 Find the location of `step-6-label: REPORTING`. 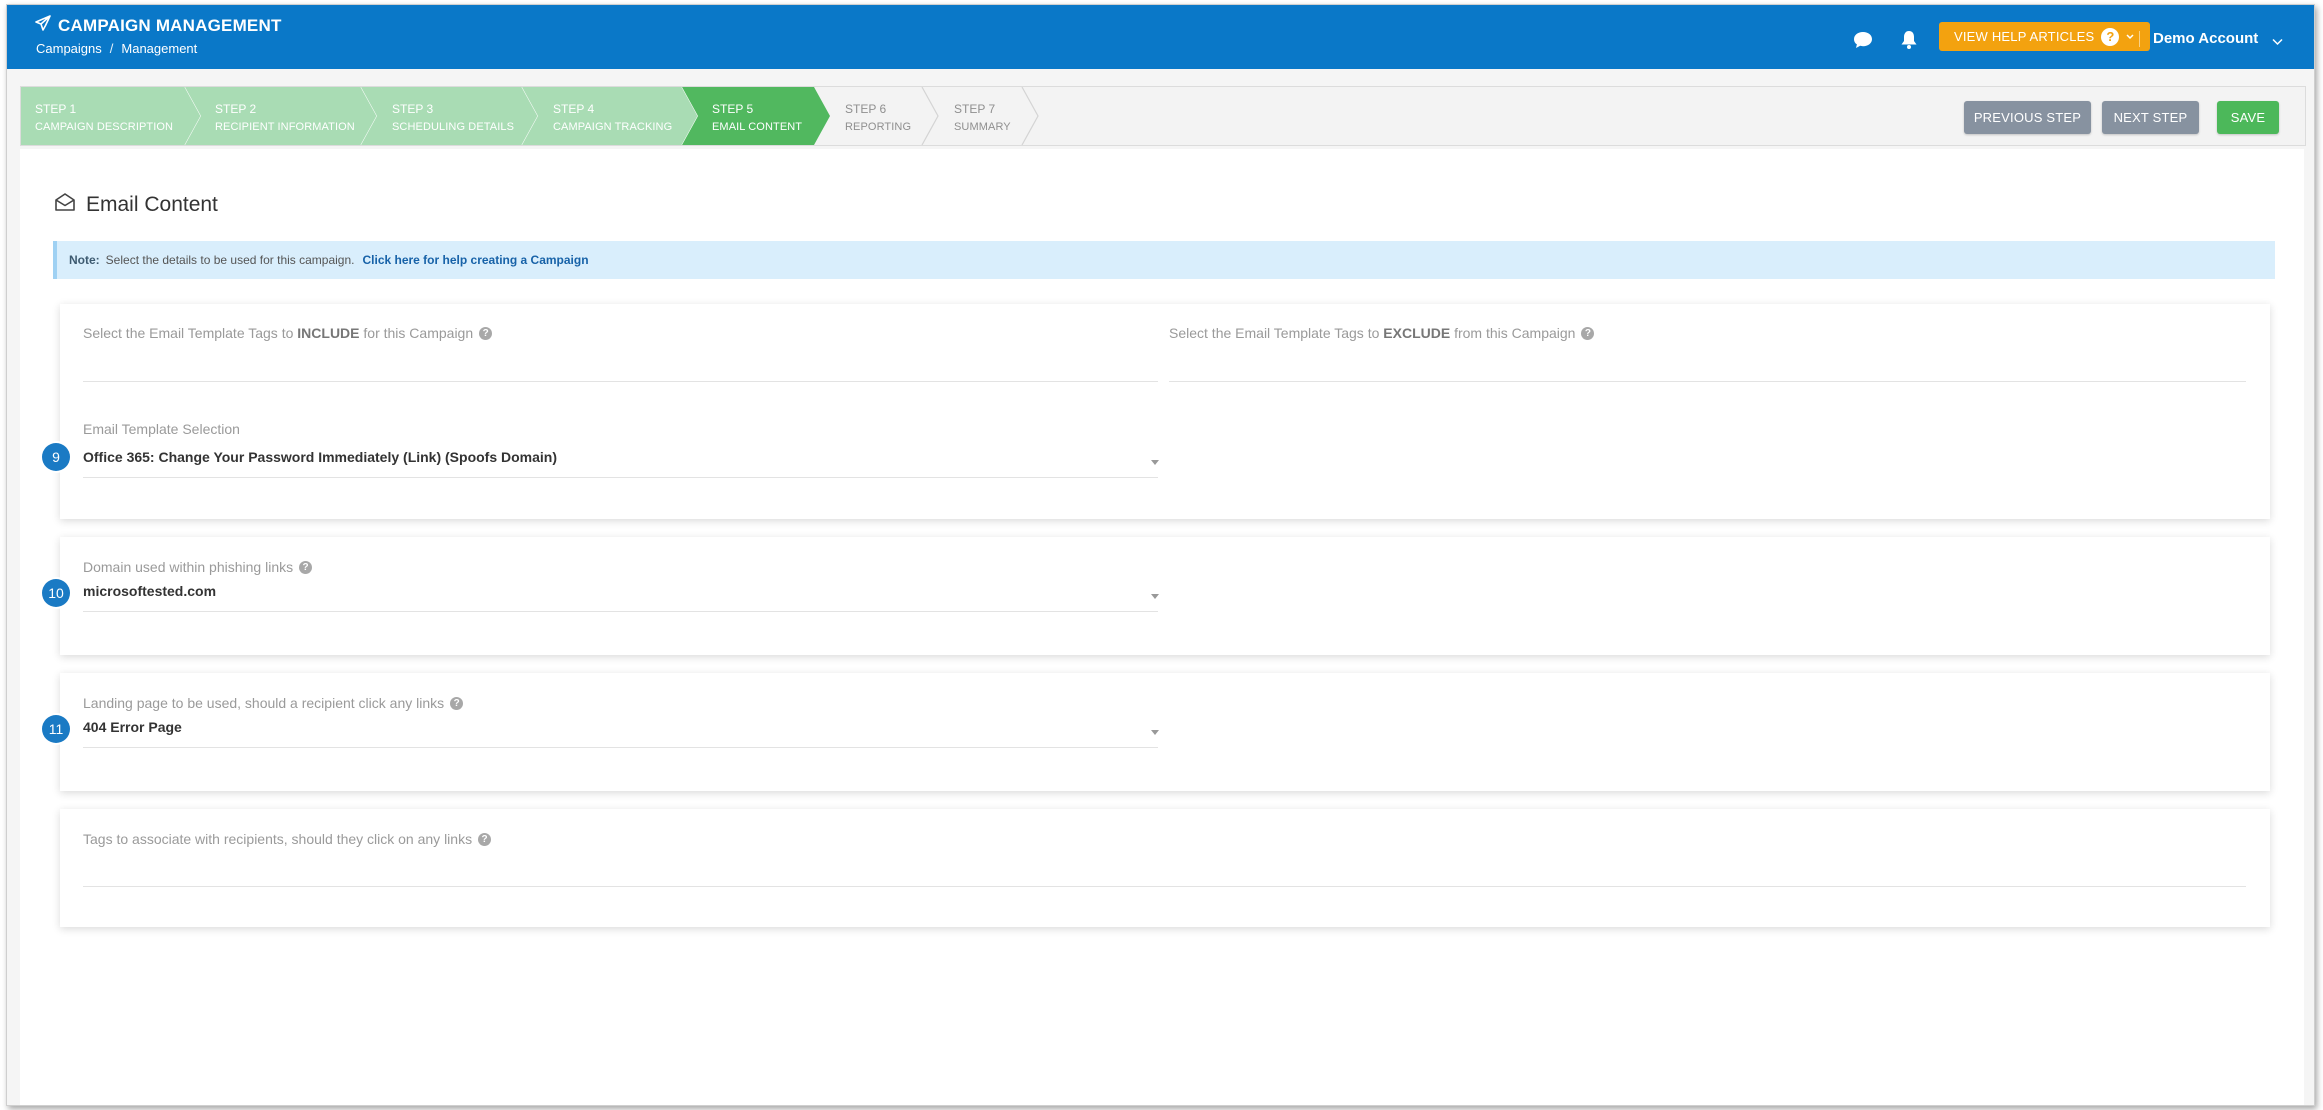

step-6-label: REPORTING is located at coordinates (878, 127).